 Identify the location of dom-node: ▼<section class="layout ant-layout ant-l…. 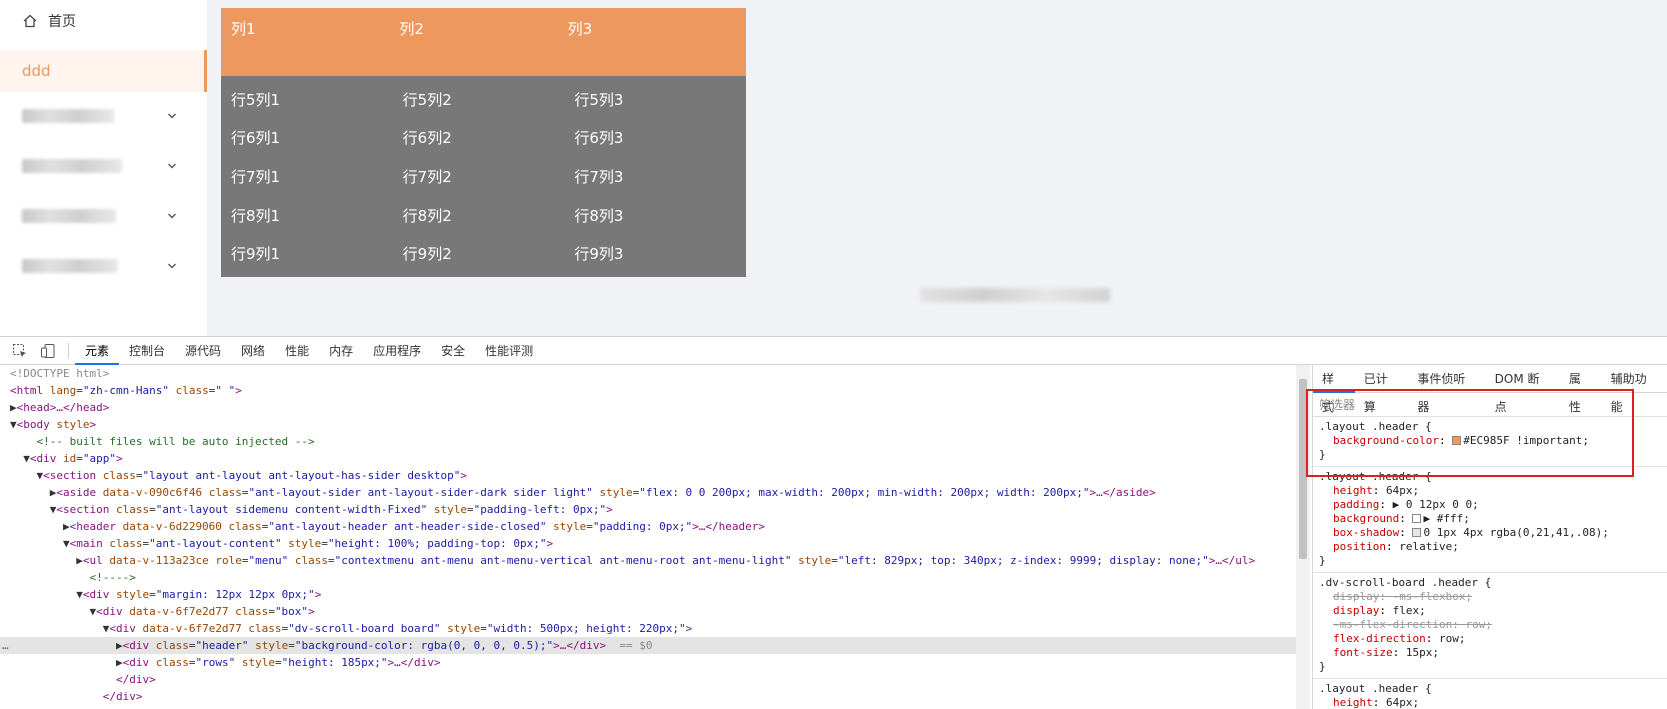
(648, 475).